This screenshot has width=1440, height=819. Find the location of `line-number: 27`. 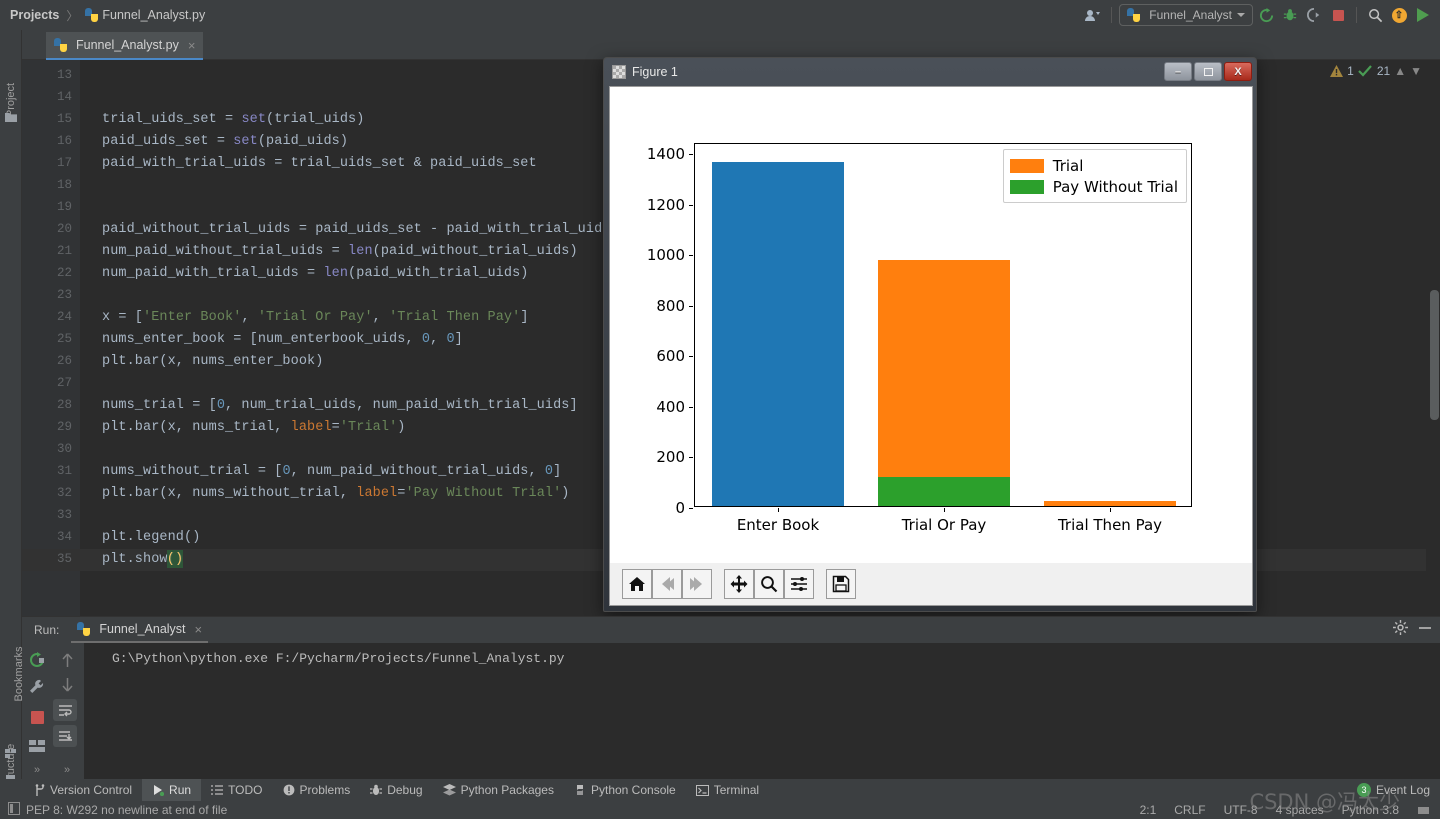

line-number: 27 is located at coordinates (64, 383).